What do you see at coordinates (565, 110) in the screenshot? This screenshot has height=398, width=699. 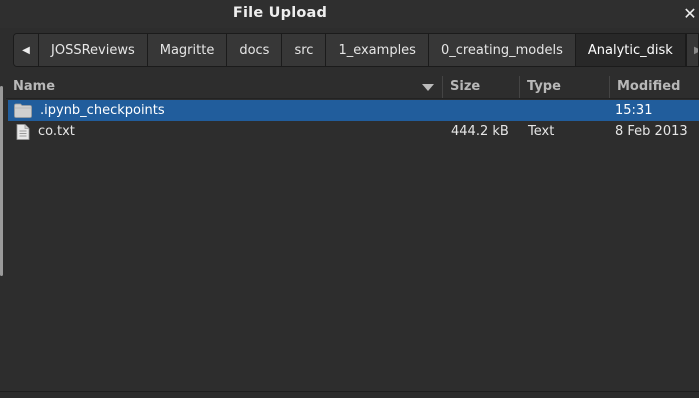 I see `file-type` at bounding box center [565, 110].